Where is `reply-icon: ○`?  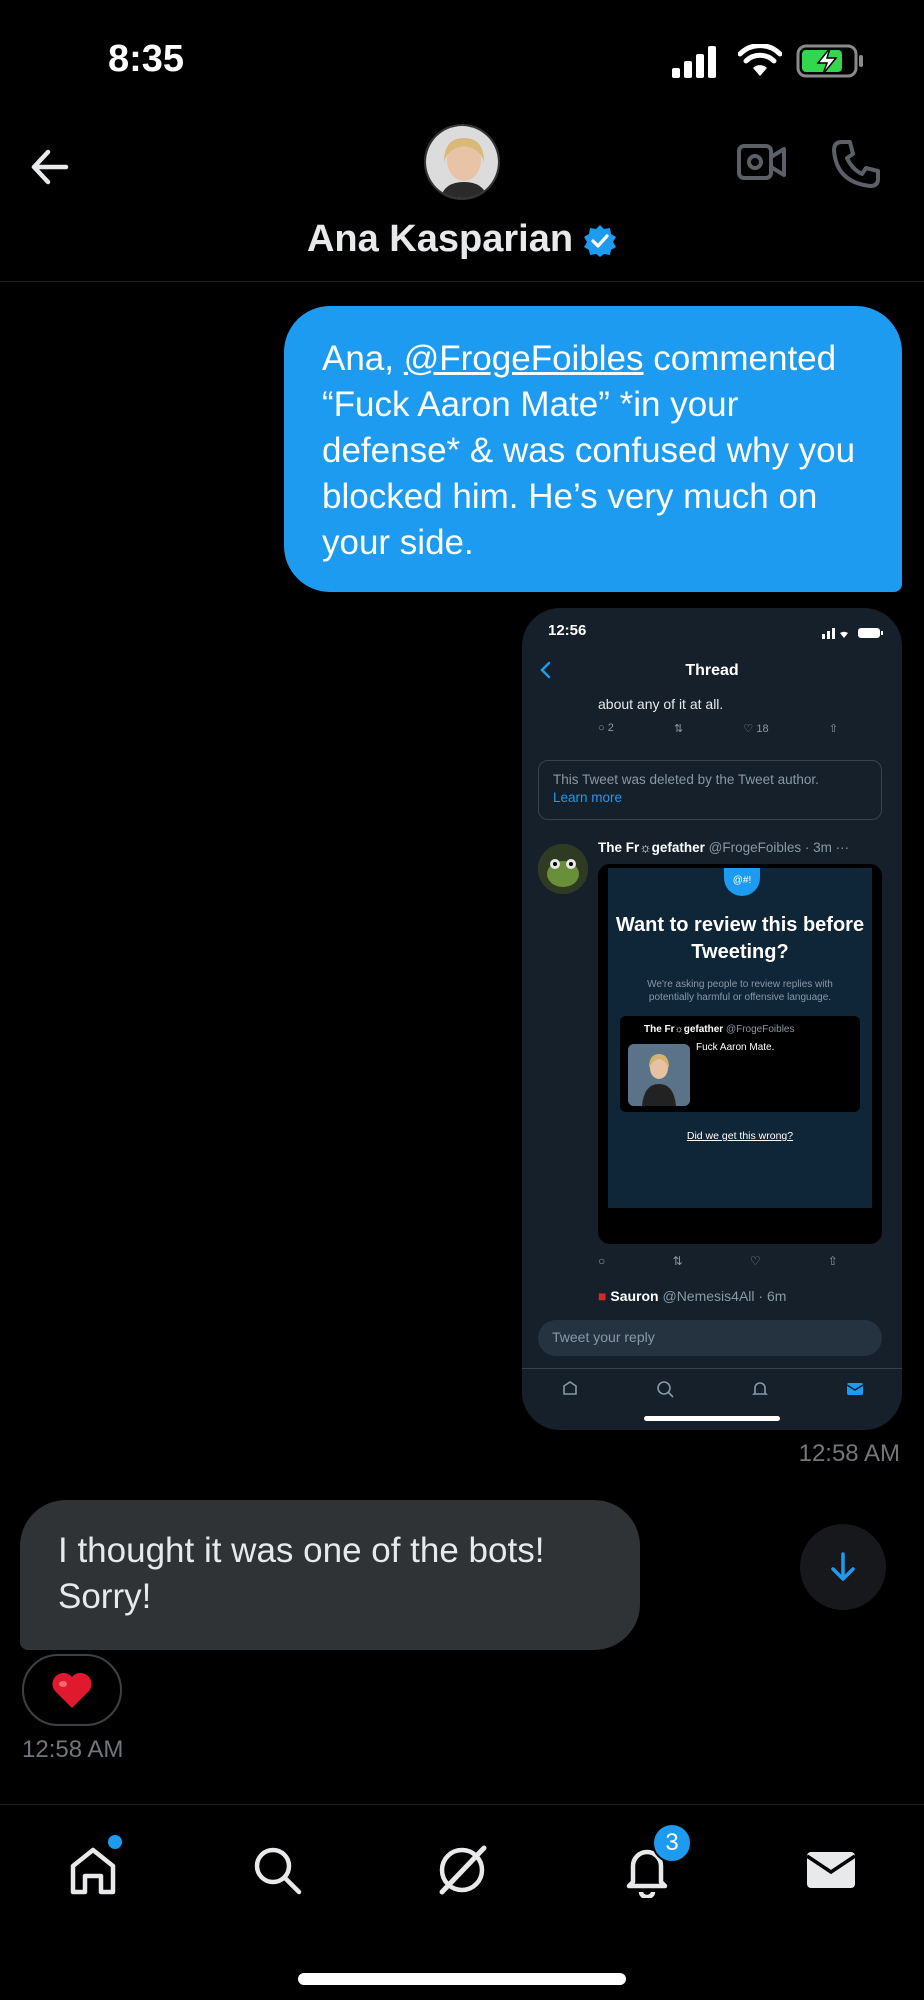 reply-icon: ○ is located at coordinates (602, 1261).